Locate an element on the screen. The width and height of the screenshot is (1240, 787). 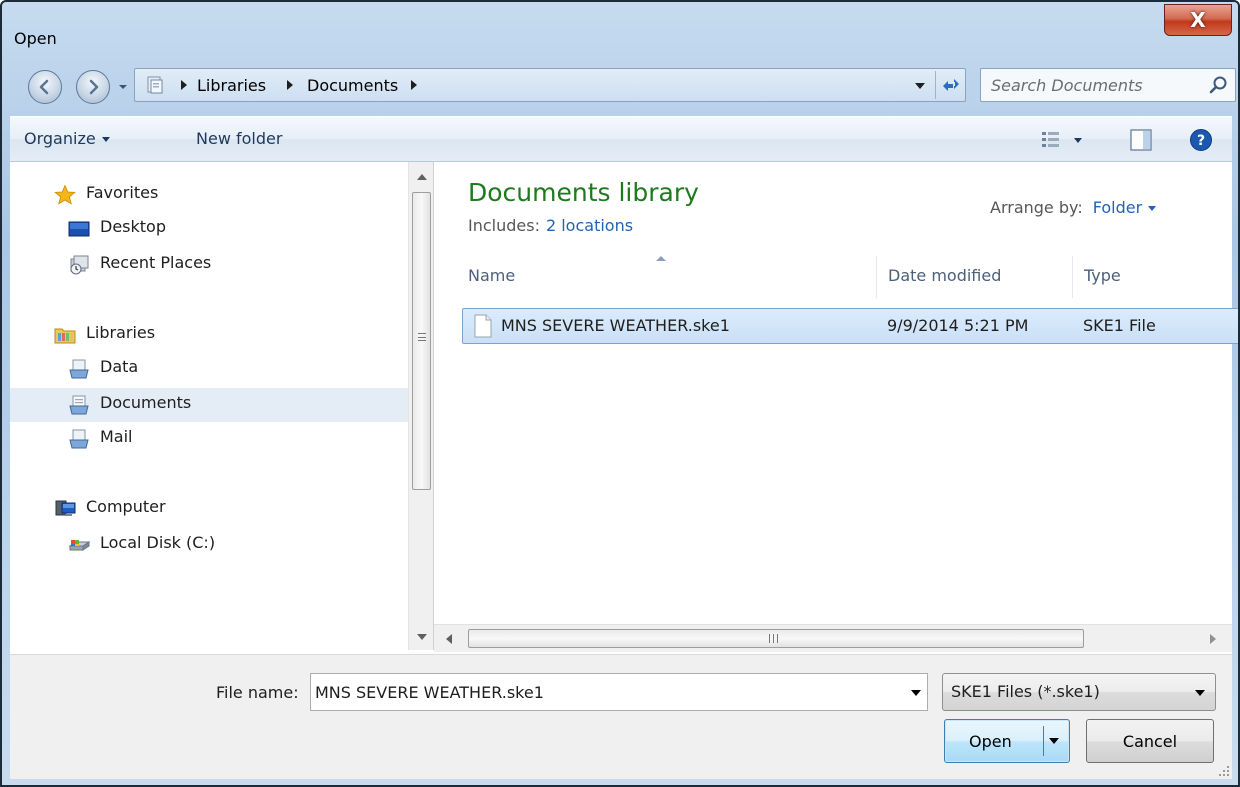
preview-pane-icon is located at coordinates (1141, 140).